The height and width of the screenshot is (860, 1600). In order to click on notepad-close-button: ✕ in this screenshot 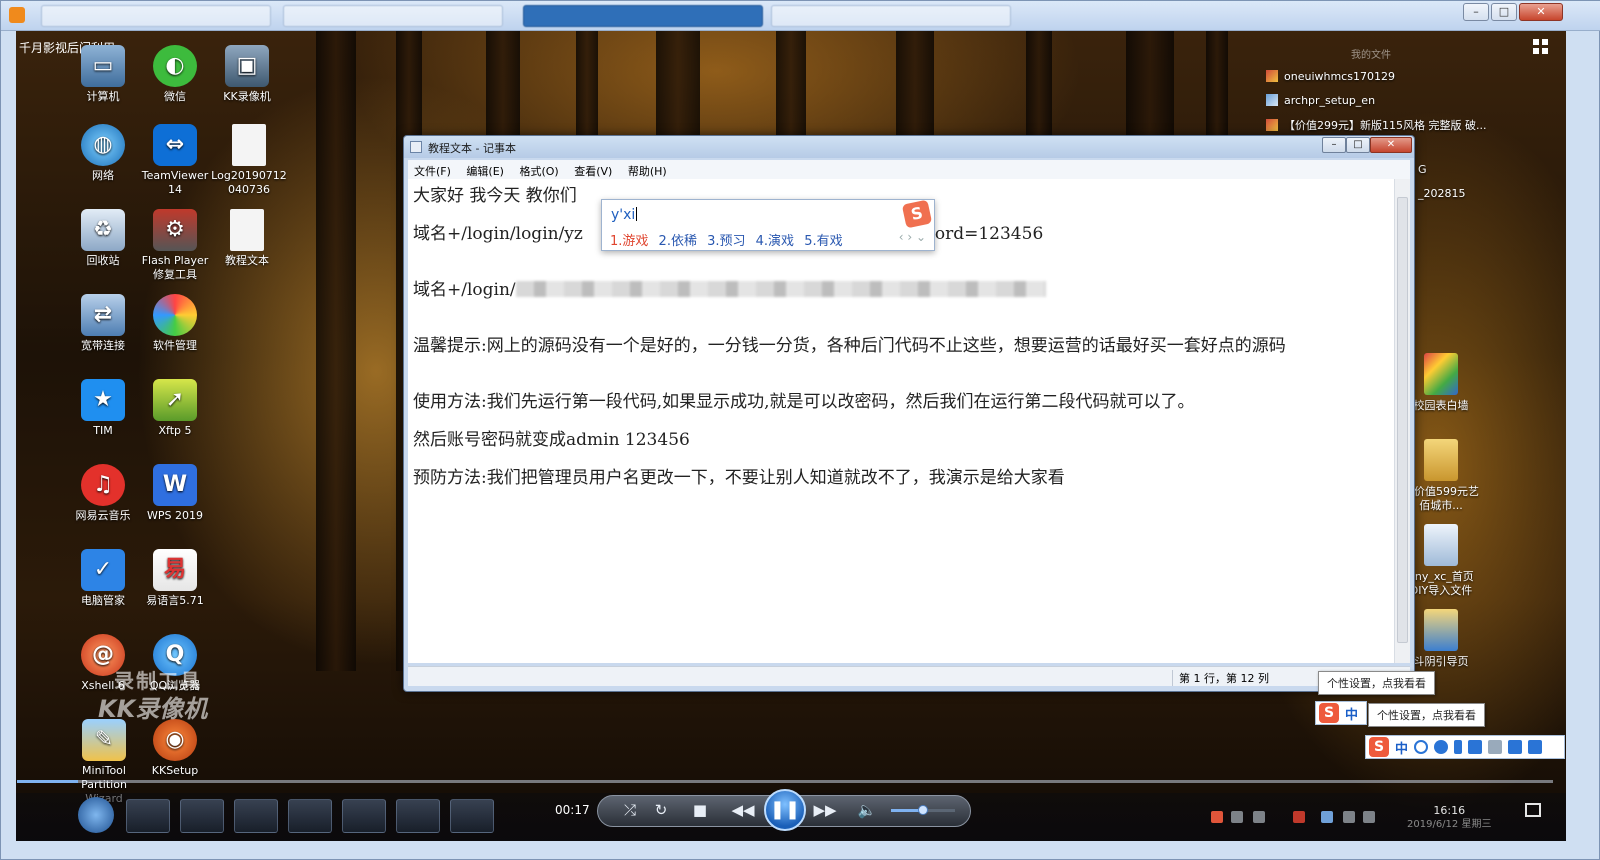, I will do `click(1391, 145)`.